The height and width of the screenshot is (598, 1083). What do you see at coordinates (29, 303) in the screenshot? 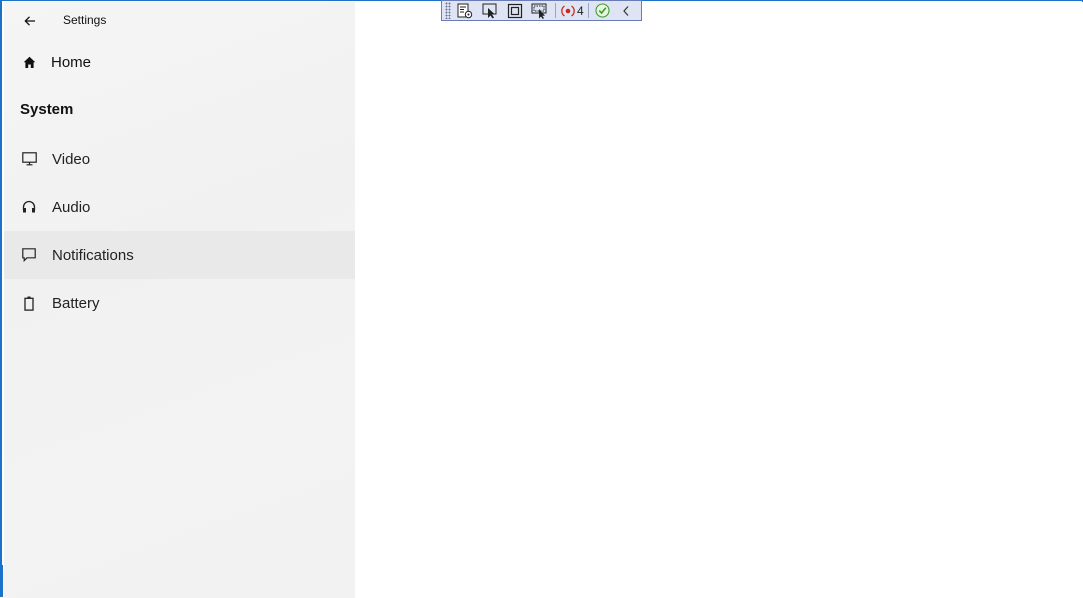
I see `battery-icon` at bounding box center [29, 303].